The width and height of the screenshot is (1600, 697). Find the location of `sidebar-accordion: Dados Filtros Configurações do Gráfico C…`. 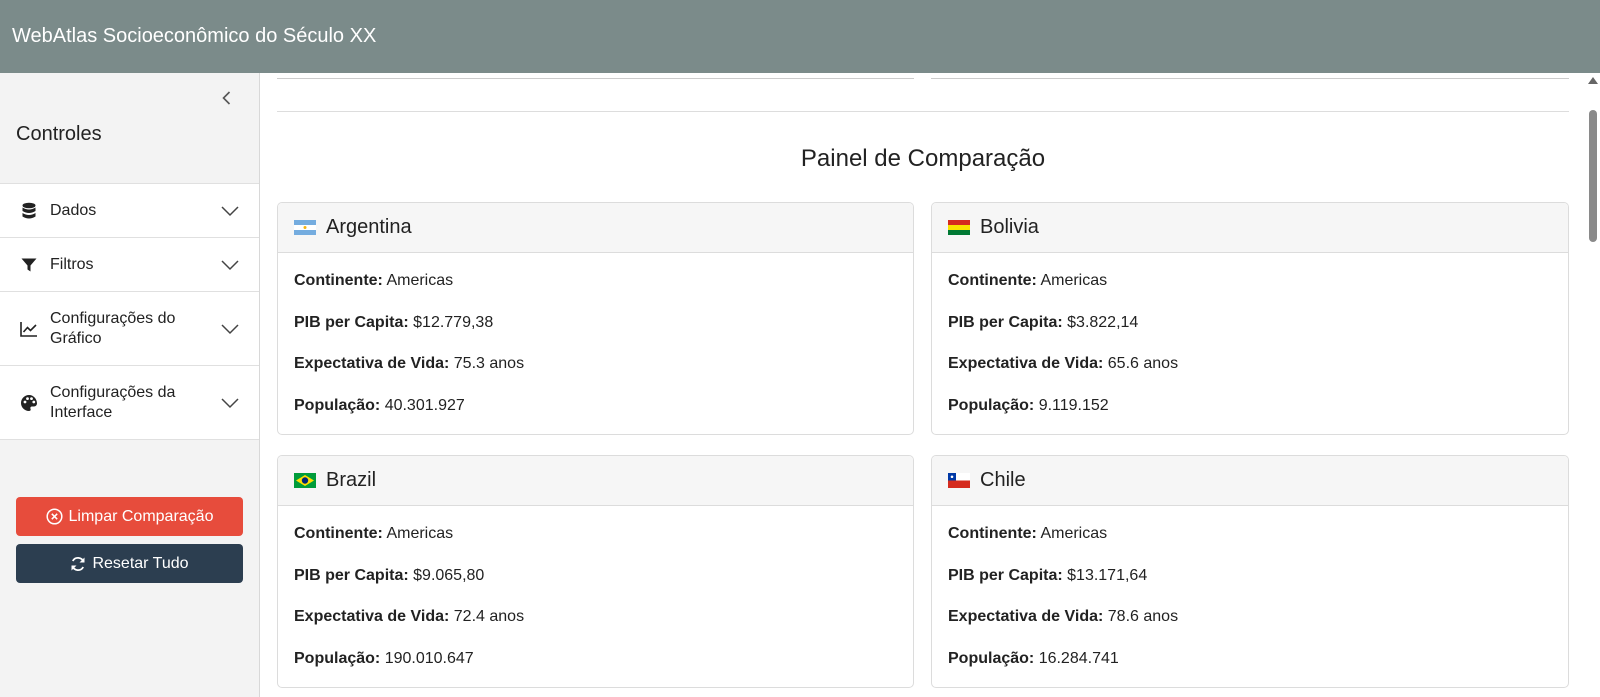

sidebar-accordion: Dados Filtros Configurações do Gráfico C… is located at coordinates (129, 311).